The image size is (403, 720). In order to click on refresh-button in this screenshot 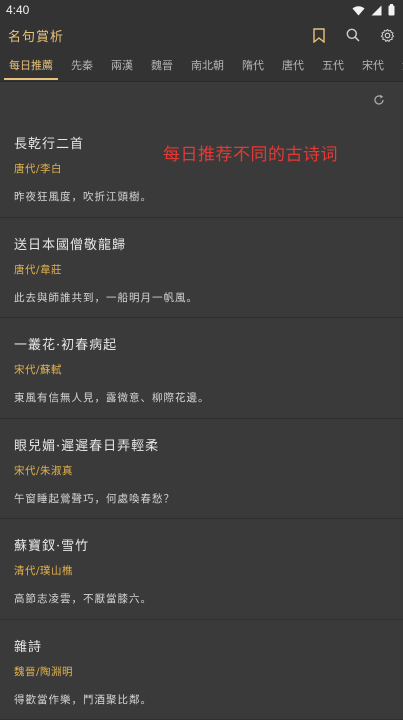, I will do `click(379, 100)`.